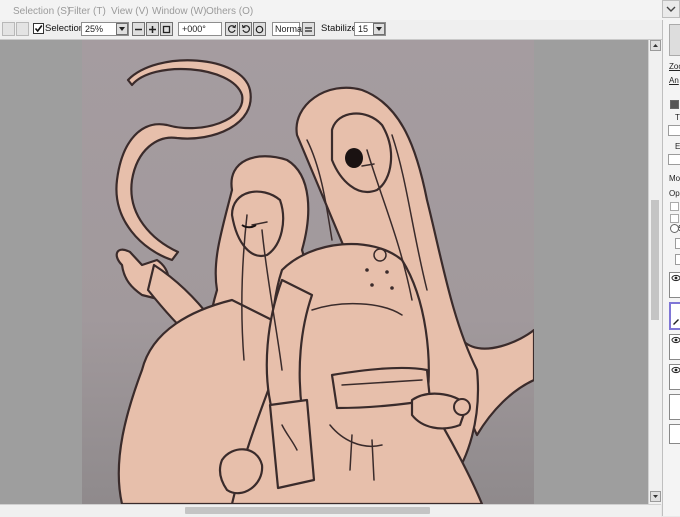  Describe the element at coordinates (655, 260) in the screenshot. I see `vertical-scroll-thumb` at that location.